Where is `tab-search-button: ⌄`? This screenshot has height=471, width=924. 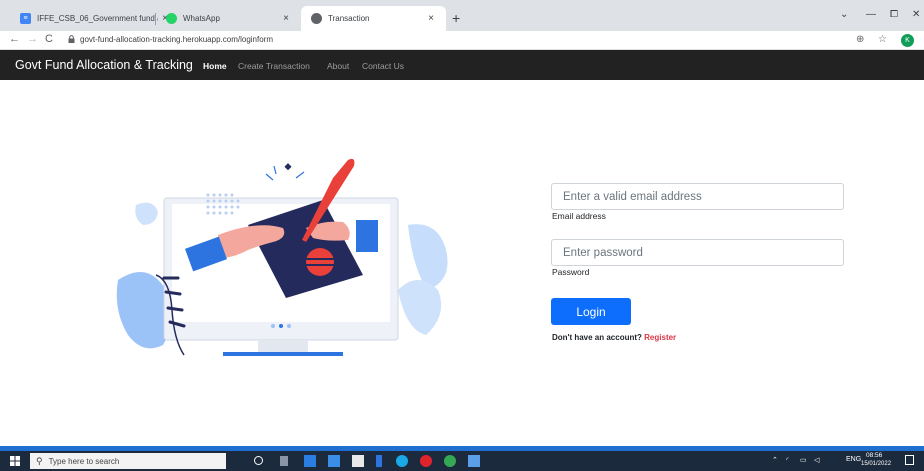 tab-search-button: ⌄ is located at coordinates (844, 14).